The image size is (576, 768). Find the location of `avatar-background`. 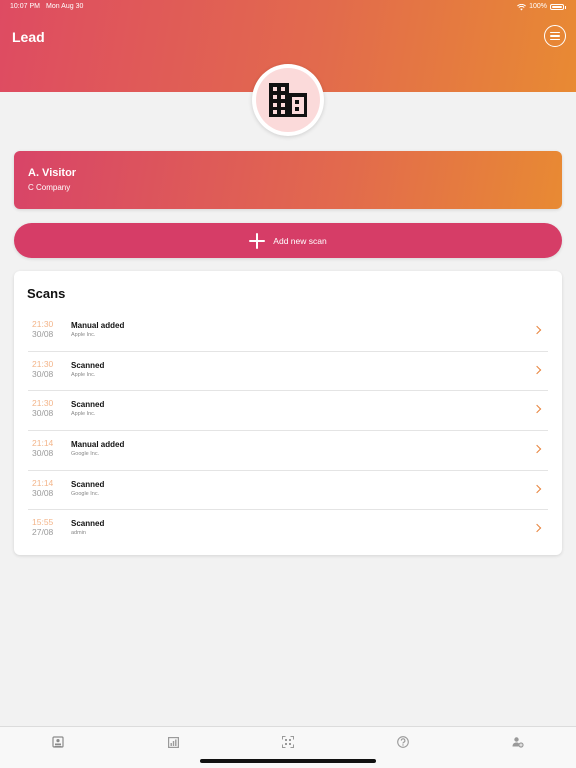

avatar-background is located at coordinates (288, 100).